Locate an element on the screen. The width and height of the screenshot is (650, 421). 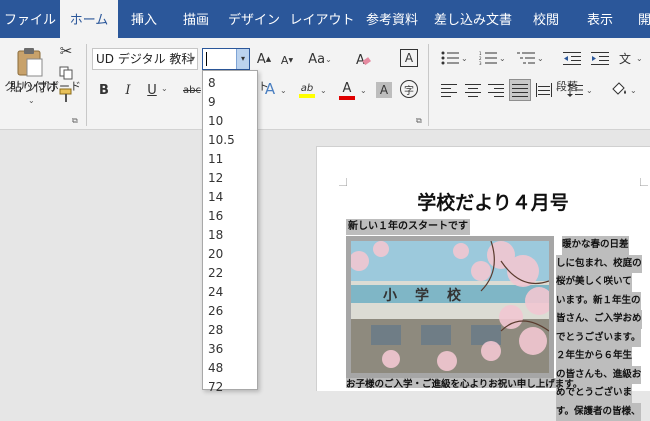
body-line: 桜が美しく咲いて is located at coordinates (594, 282).